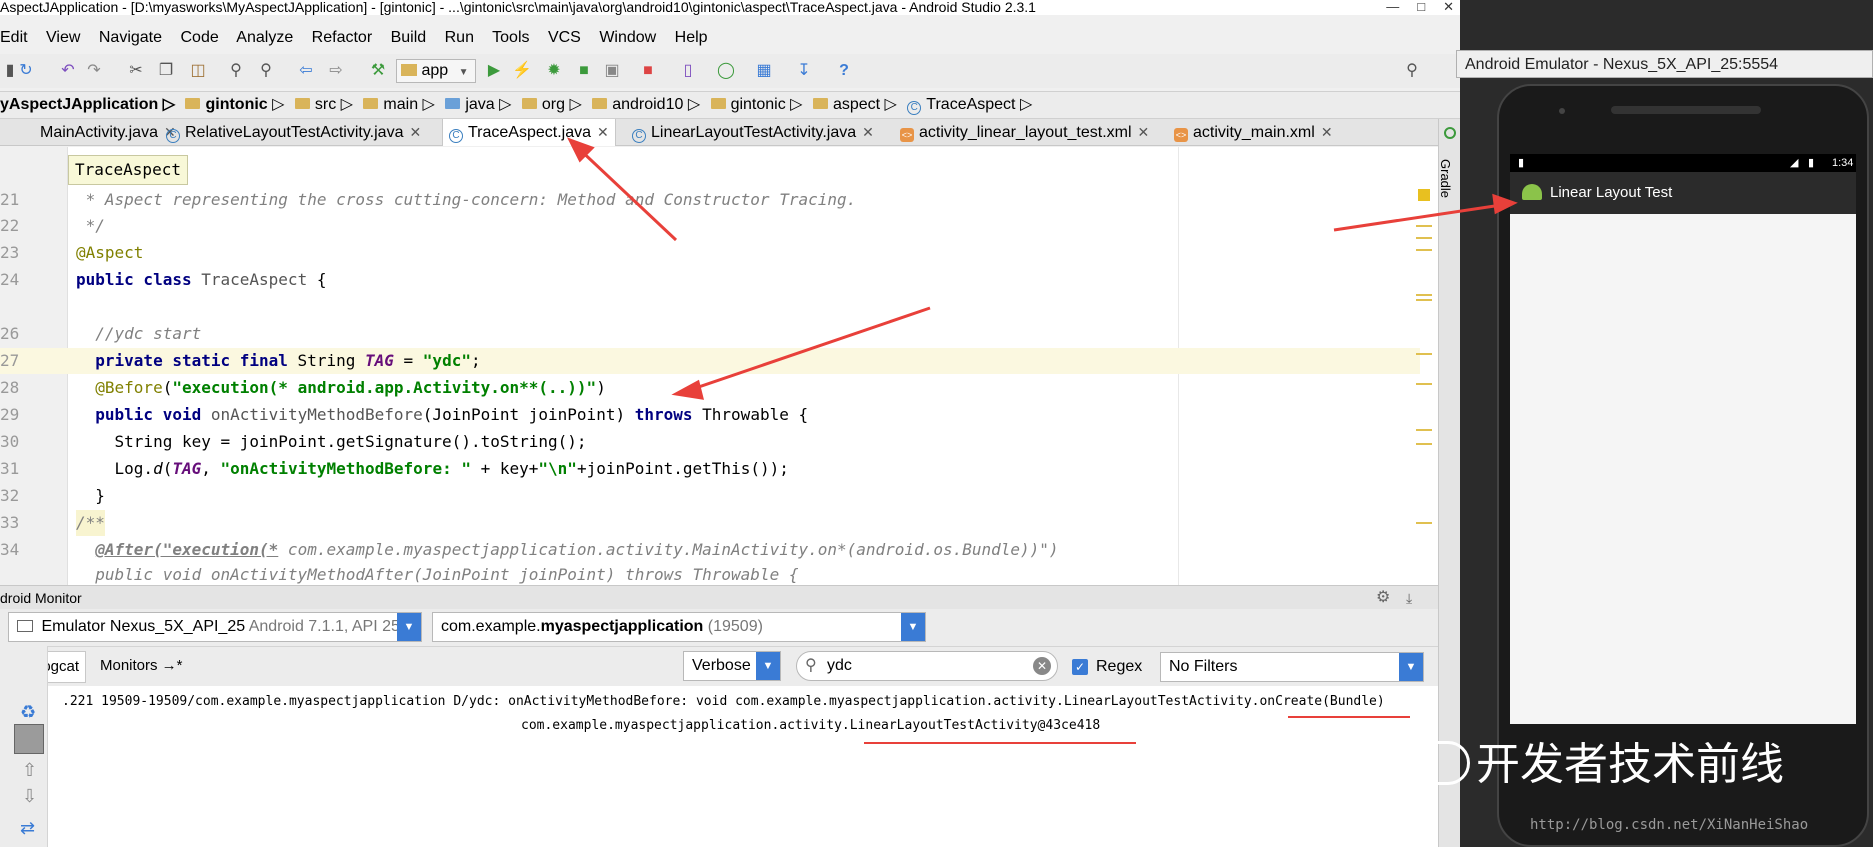  What do you see at coordinates (1421, 217) in the screenshot?
I see `arrow-to-emulator` at bounding box center [1421, 217].